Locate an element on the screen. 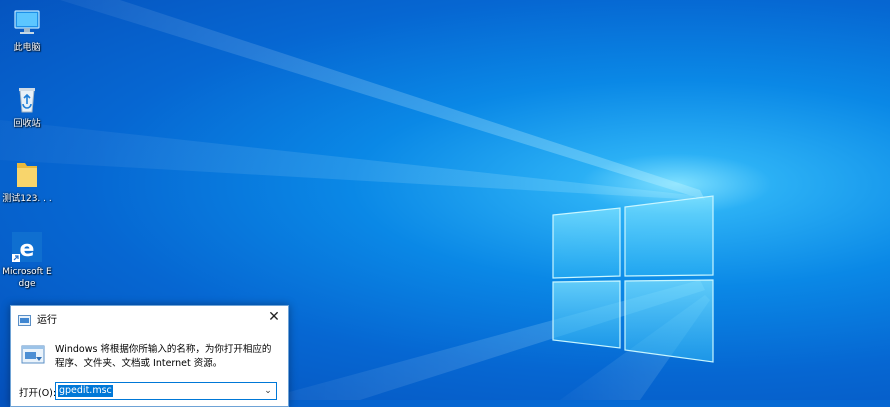 The height and width of the screenshot is (407, 890). desktop-icon-microsoft-edge: e Microsoft Edge is located at coordinates (27, 260).